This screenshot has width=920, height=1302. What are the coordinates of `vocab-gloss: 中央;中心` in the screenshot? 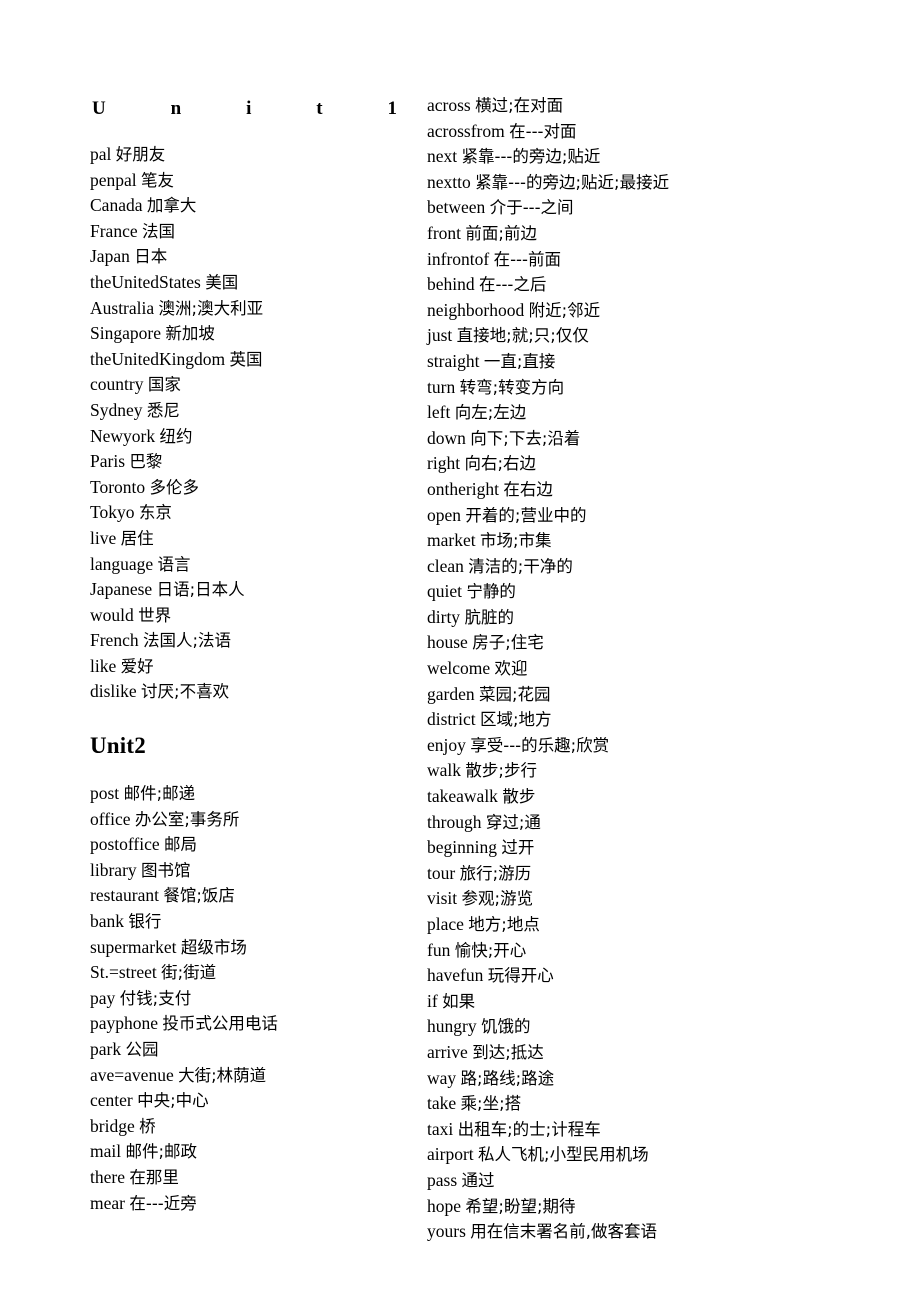 It's located at (173, 1101).